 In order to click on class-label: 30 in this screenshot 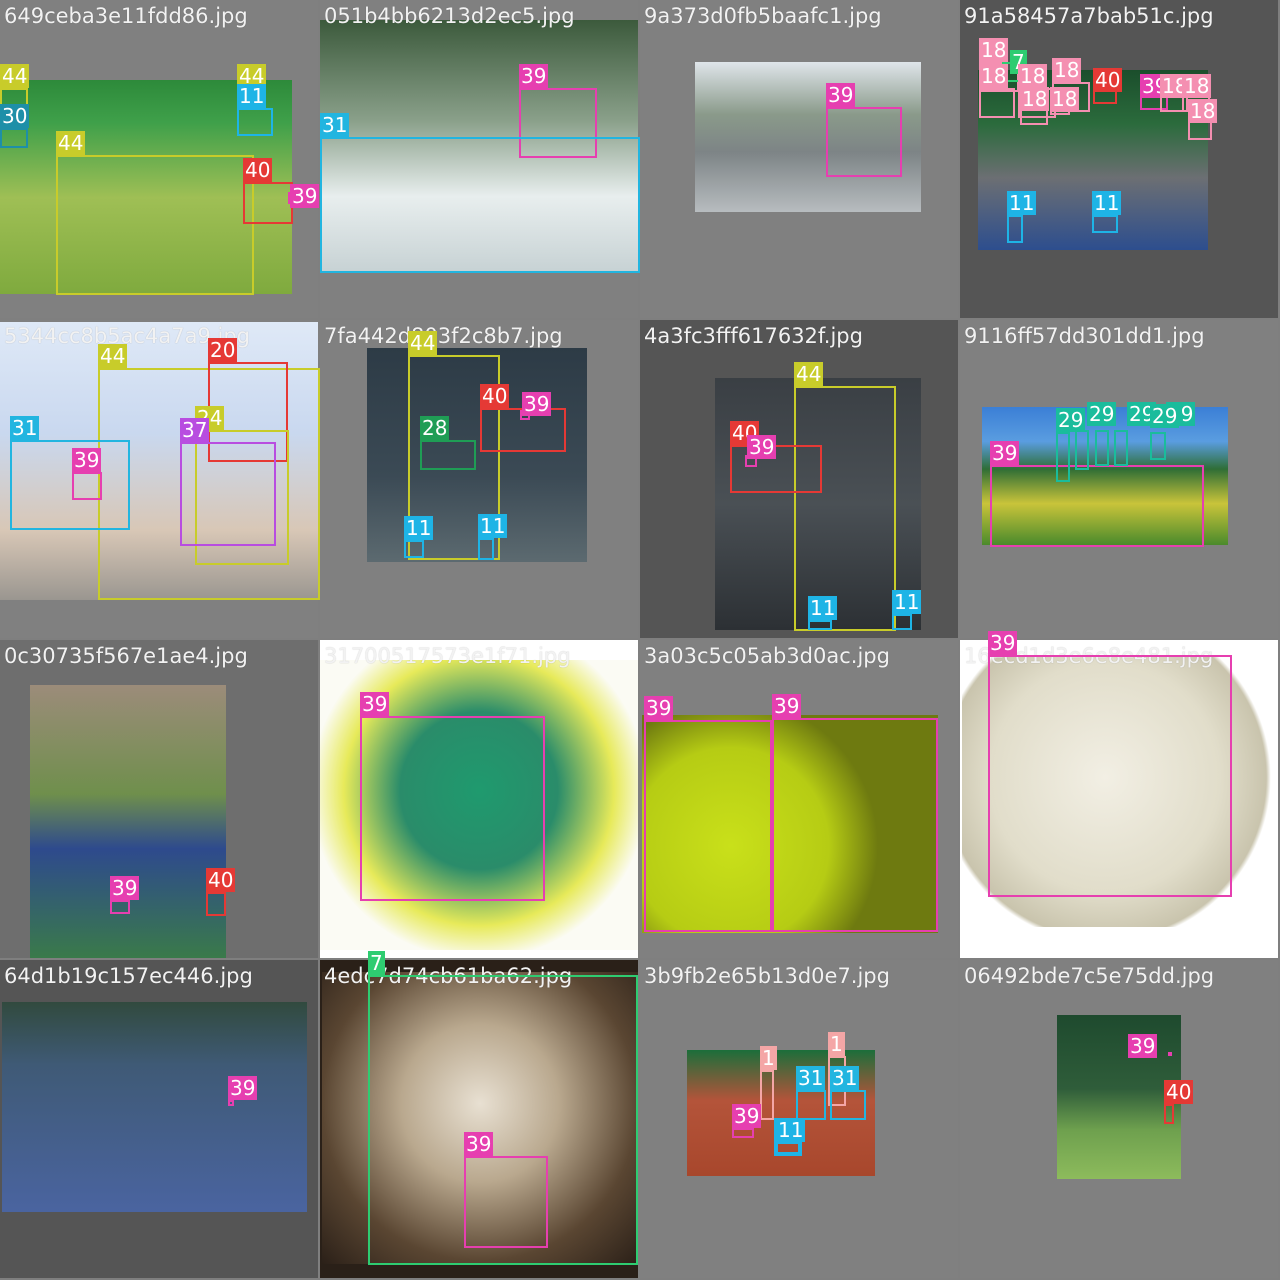, I will do `click(15, 116)`.